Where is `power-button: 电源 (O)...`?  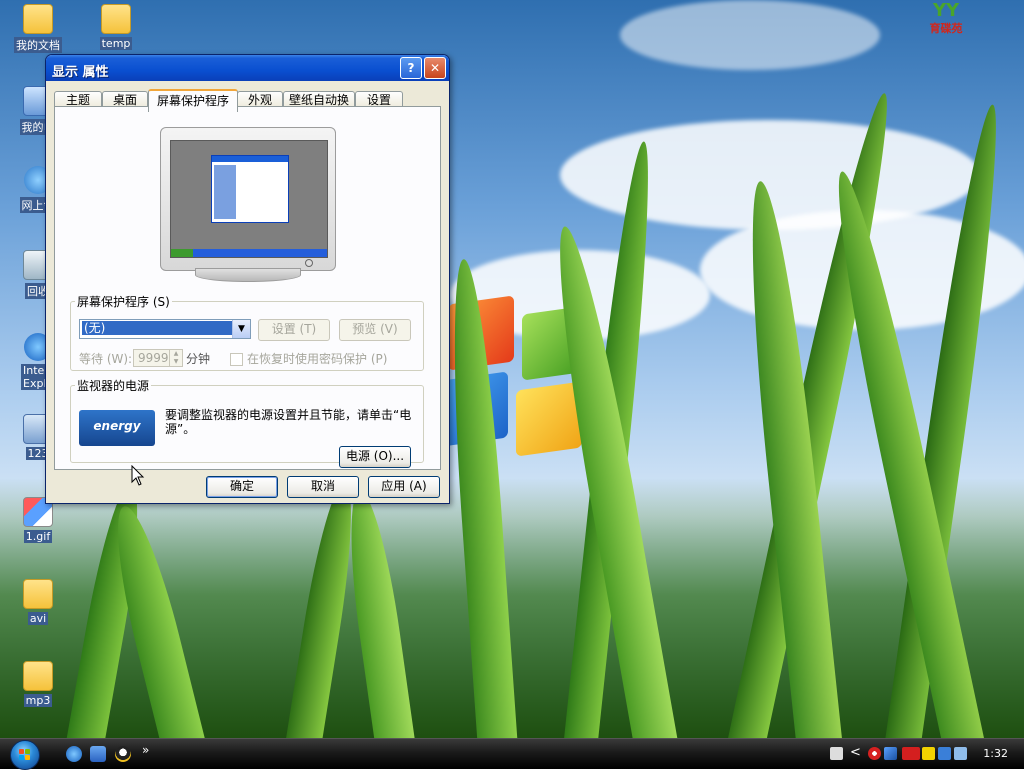
power-button: 电源 (O)... is located at coordinates (375, 457).